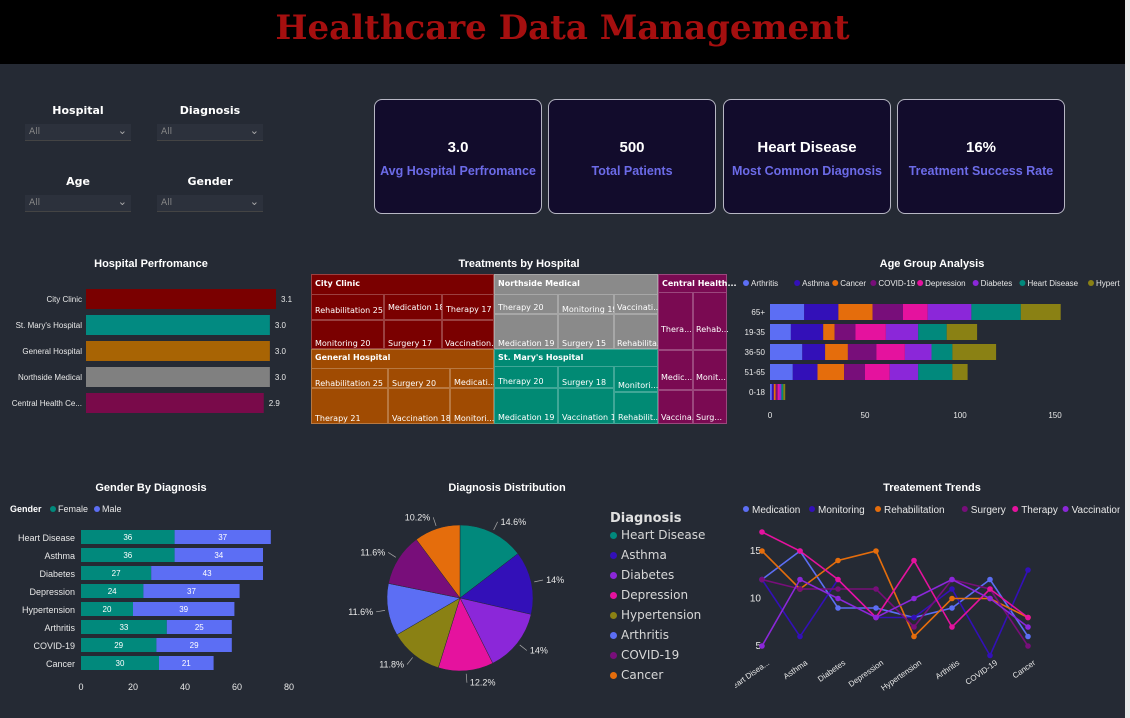 The width and height of the screenshot is (1130, 718). What do you see at coordinates (895, 594) in the screenshot?
I see `trend-line` at bounding box center [895, 594].